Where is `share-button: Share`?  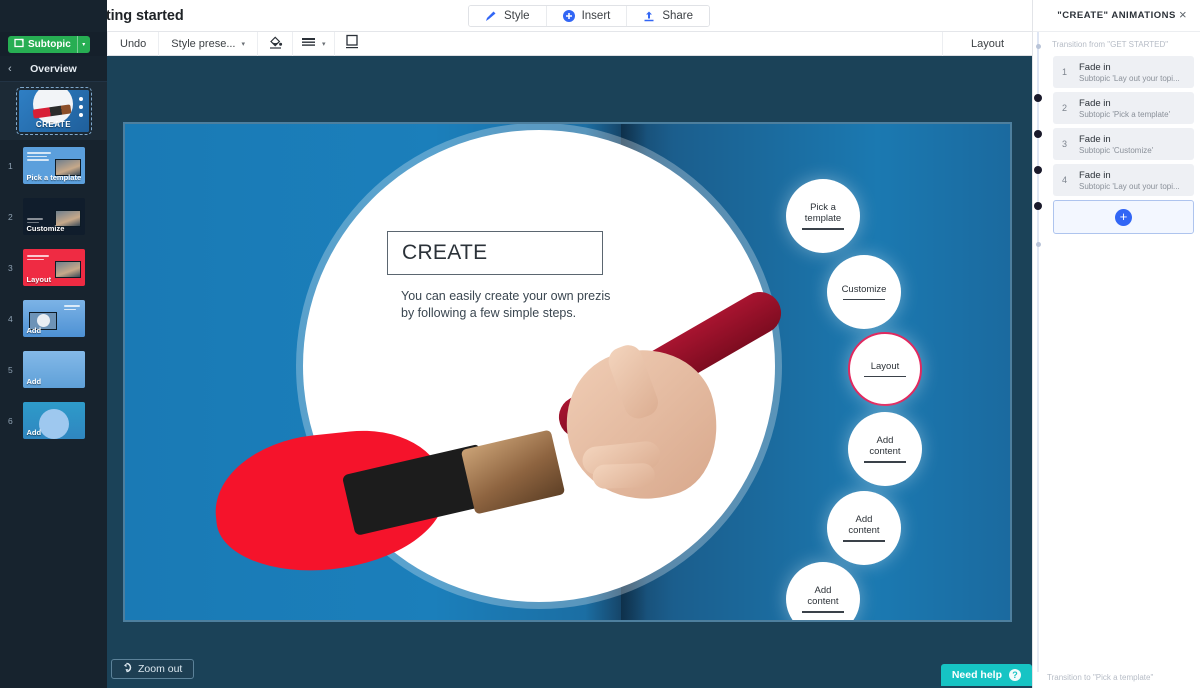
share-button: Share is located at coordinates (668, 16).